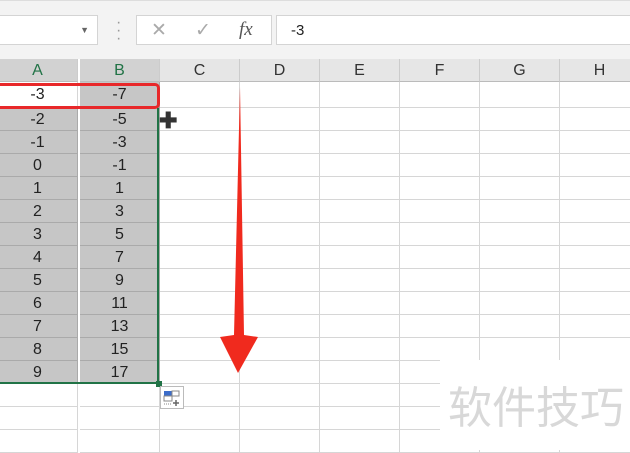 The width and height of the screenshot is (630, 453). What do you see at coordinates (440, 165) in the screenshot?
I see `cell-F4` at bounding box center [440, 165].